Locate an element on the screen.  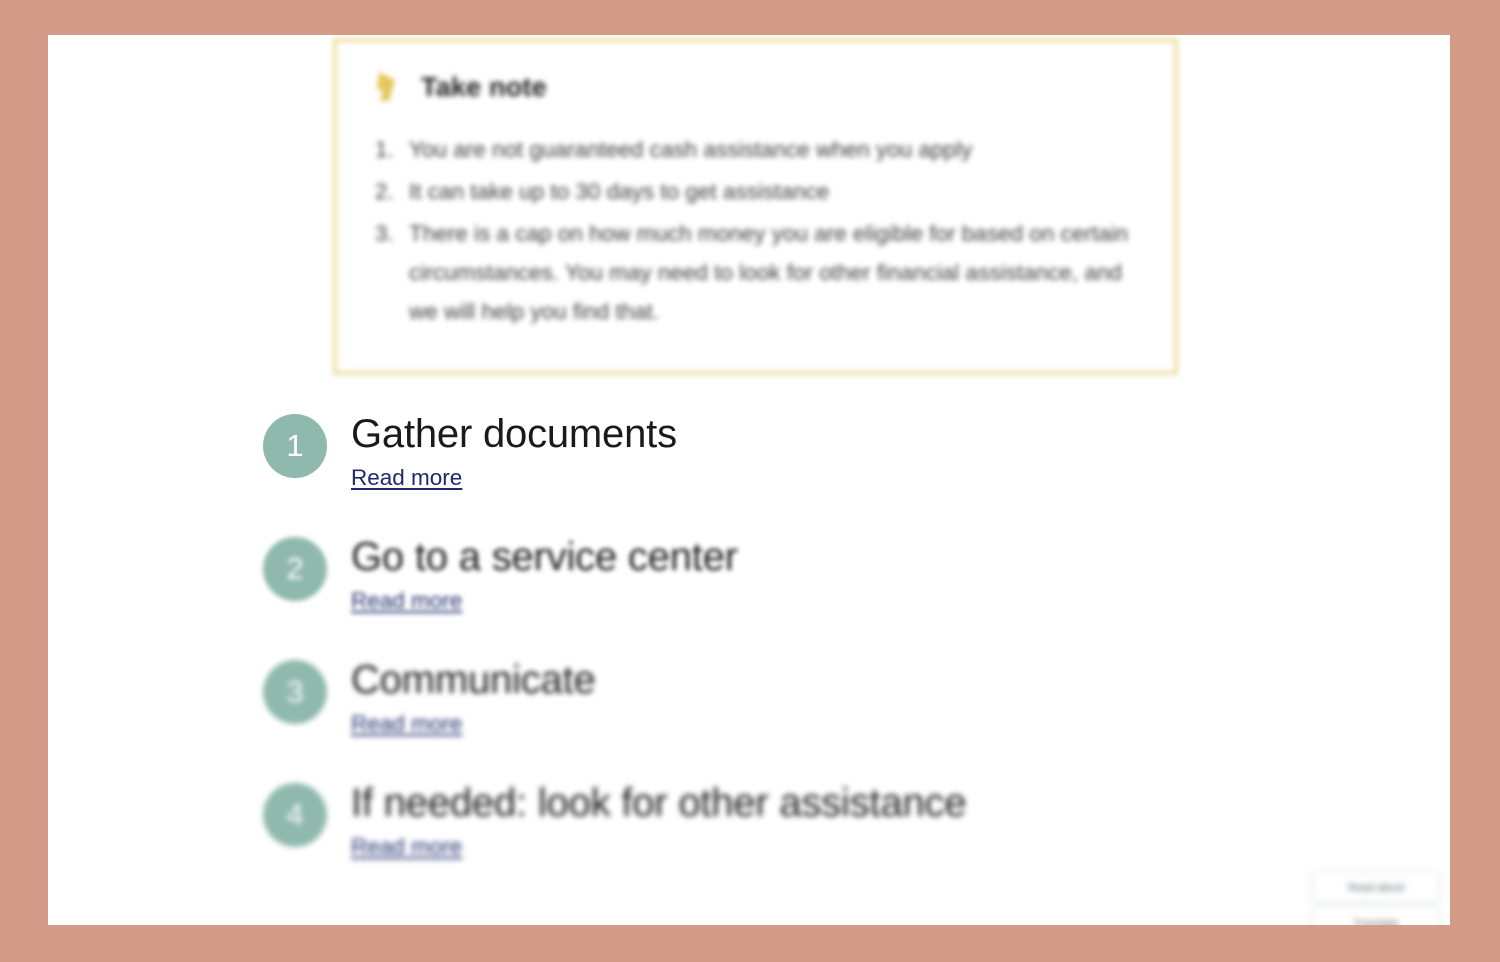
step-item-2: 2 Go to a service center Read more is located at coordinates (749, 581).